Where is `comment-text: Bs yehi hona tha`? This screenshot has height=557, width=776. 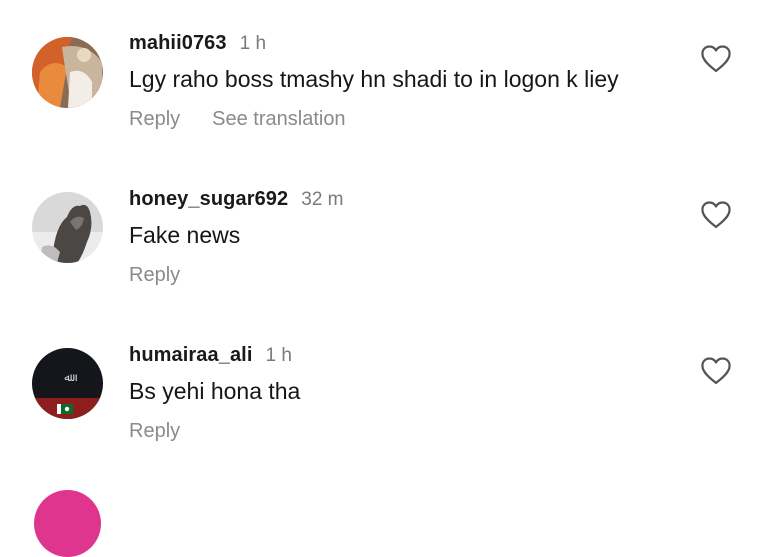
comment-text: Bs yehi hona tha is located at coordinates (215, 391).